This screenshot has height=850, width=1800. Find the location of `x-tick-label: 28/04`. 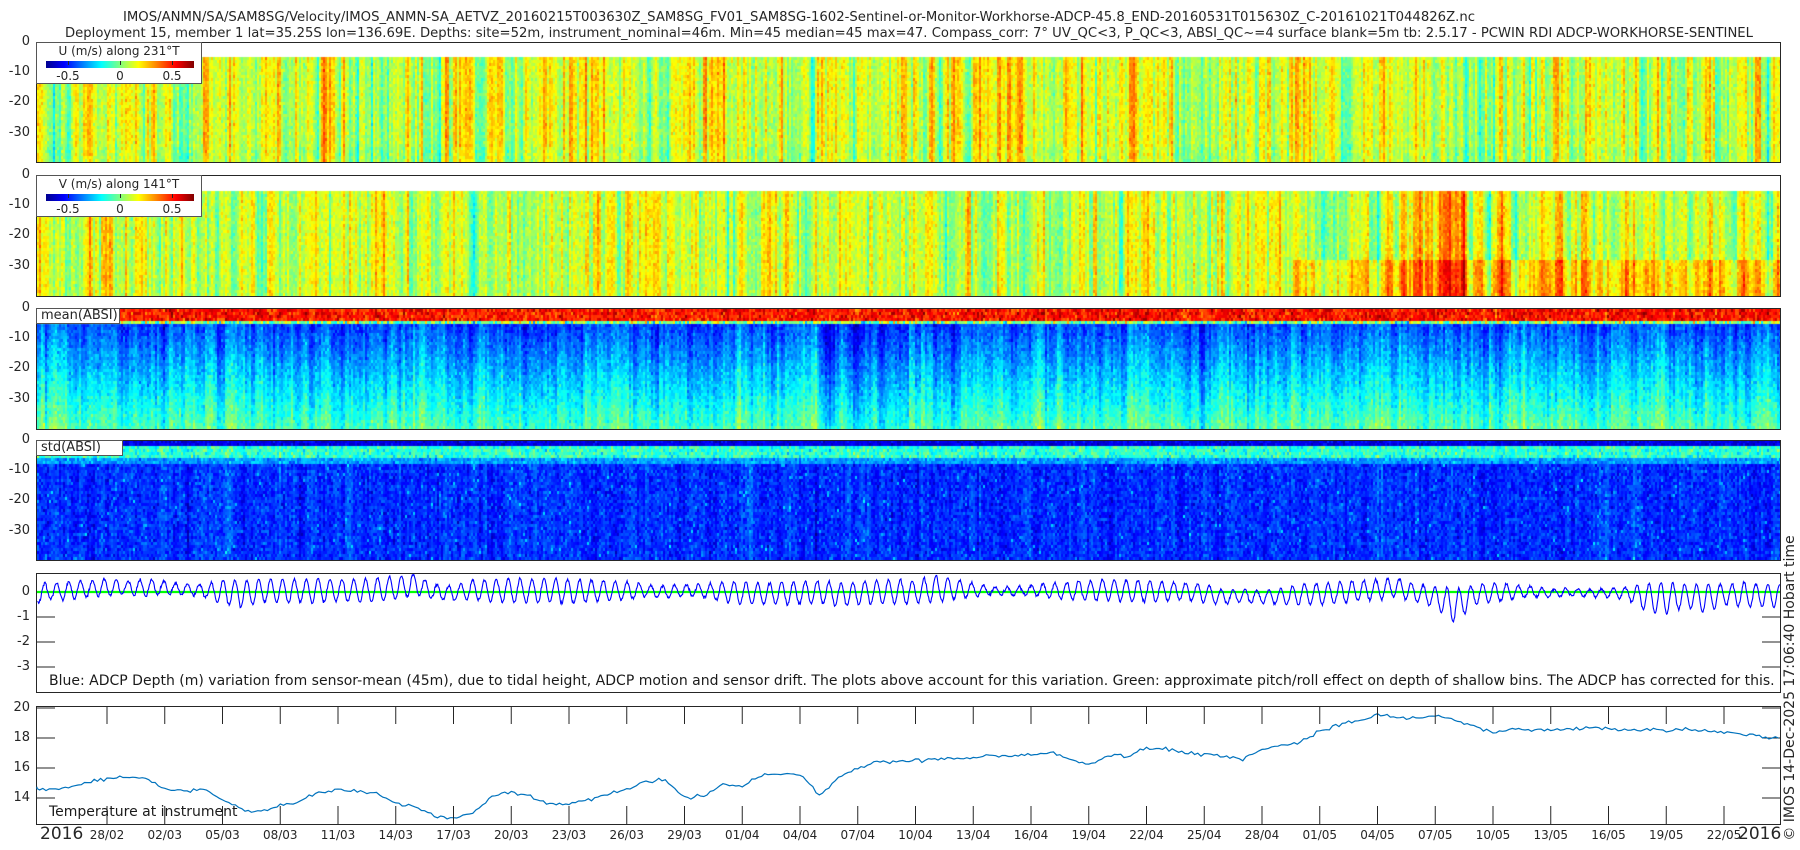

x-tick-label: 28/04 is located at coordinates (1262, 835).